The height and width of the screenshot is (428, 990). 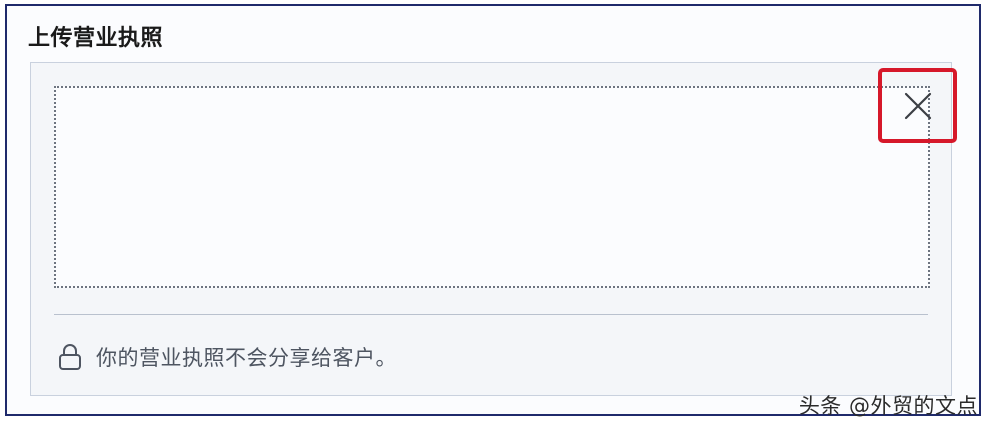 I want to click on close-icon, so click(x=918, y=106).